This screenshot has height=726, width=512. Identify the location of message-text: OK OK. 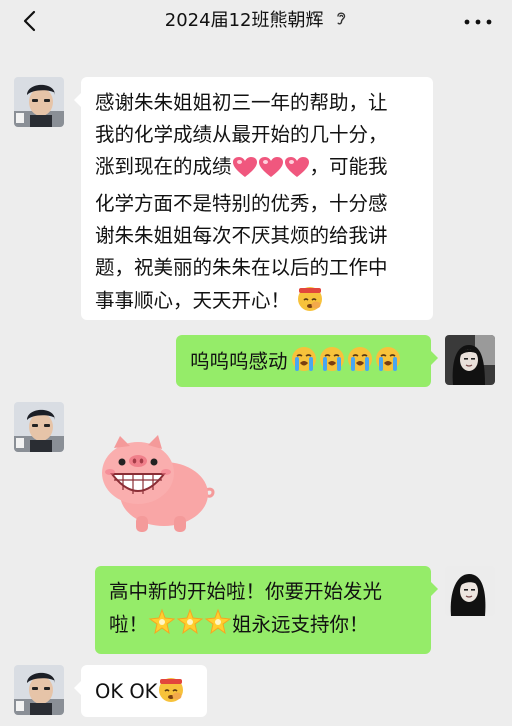
(126, 691).